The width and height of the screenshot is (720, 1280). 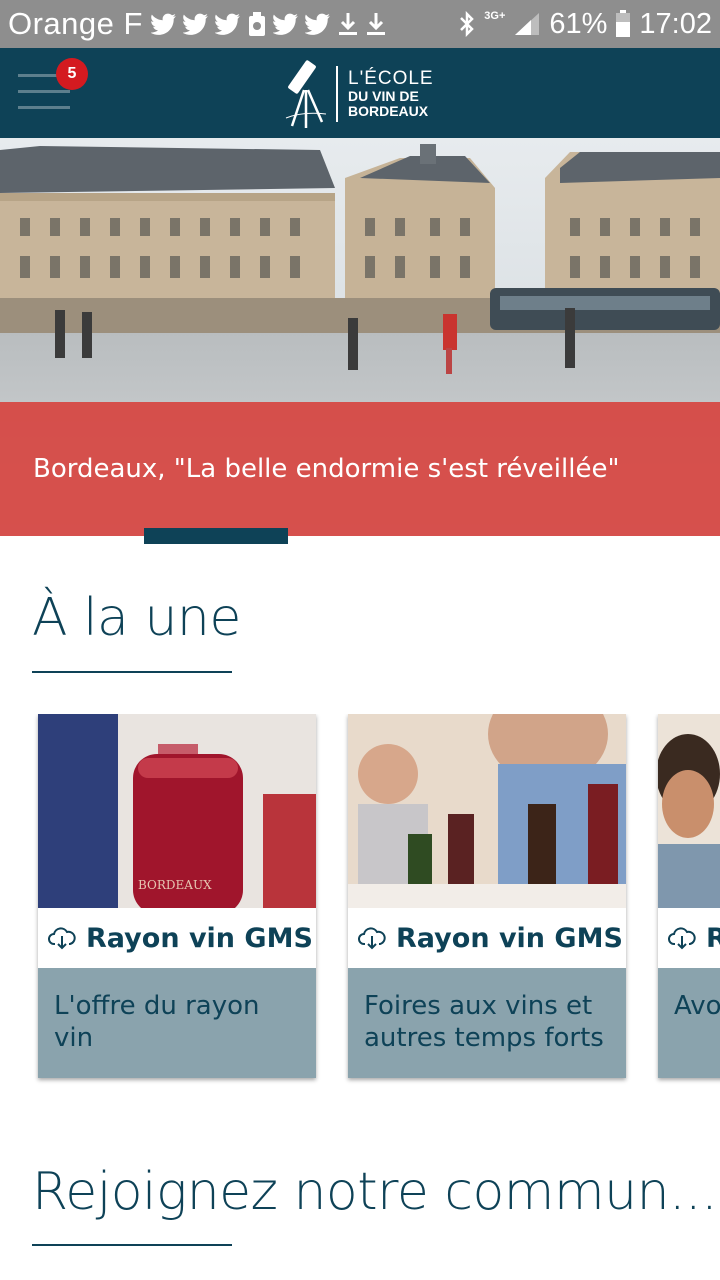 I want to click on logo-wordmark: L'ÉCOLE DU VIN DE BORDEAUX, so click(x=391, y=93).